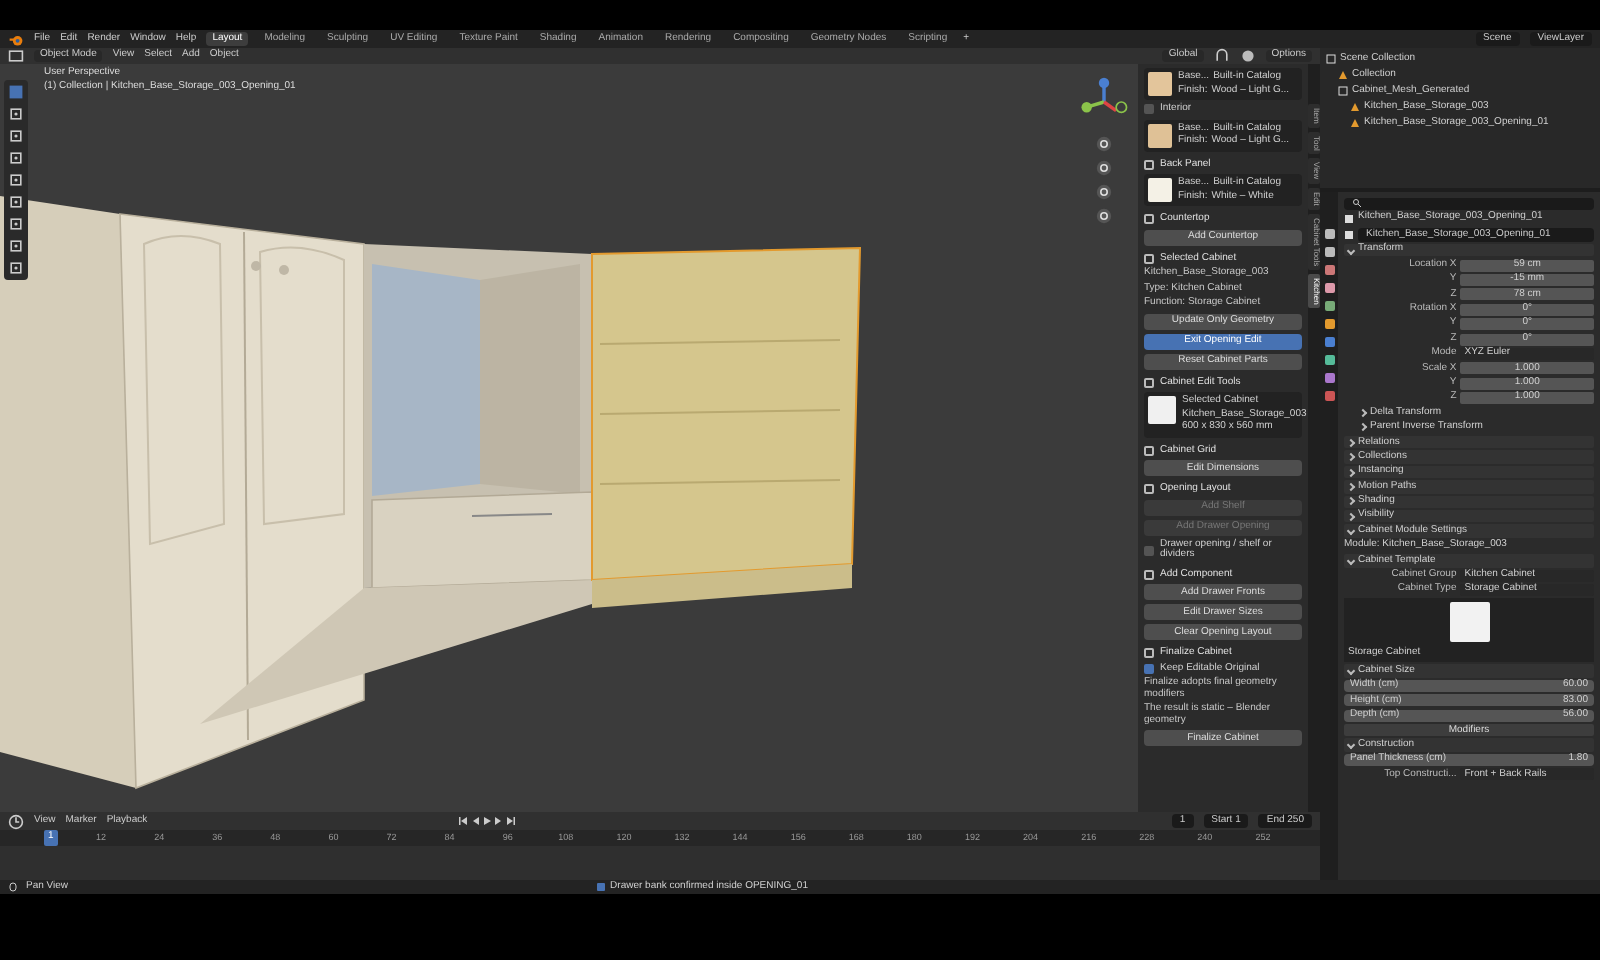 Image resolution: width=1600 pixels, height=960 pixels. What do you see at coordinates (16, 821) in the screenshot?
I see `clock-icon` at bounding box center [16, 821].